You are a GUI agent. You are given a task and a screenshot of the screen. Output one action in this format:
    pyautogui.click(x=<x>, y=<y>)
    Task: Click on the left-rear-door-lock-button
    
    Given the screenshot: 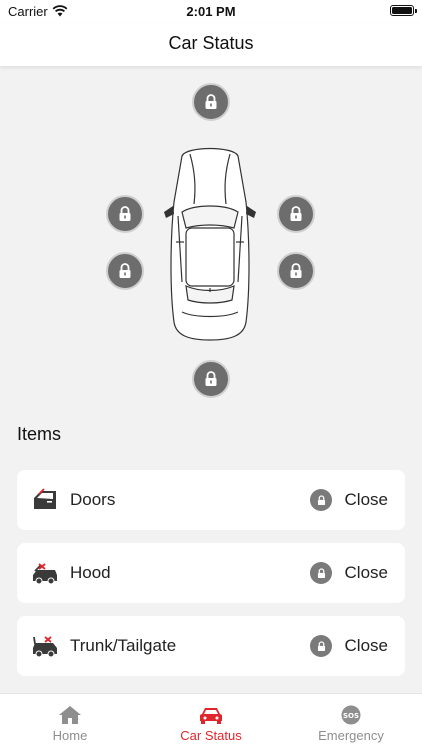 What is the action you would take?
    pyautogui.click(x=125, y=271)
    